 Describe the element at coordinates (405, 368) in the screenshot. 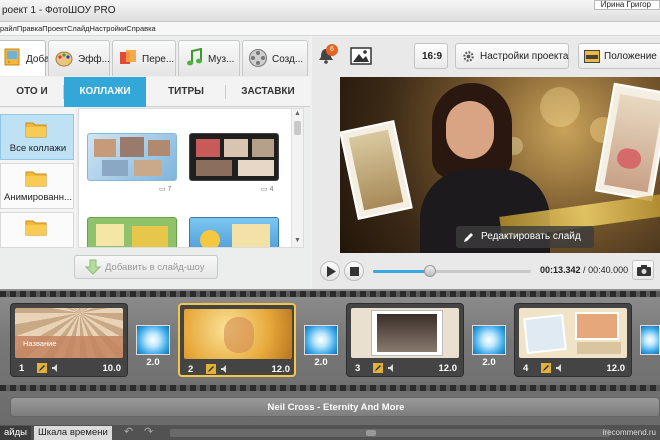

I see `slide-3-bar: 3 12.0` at that location.